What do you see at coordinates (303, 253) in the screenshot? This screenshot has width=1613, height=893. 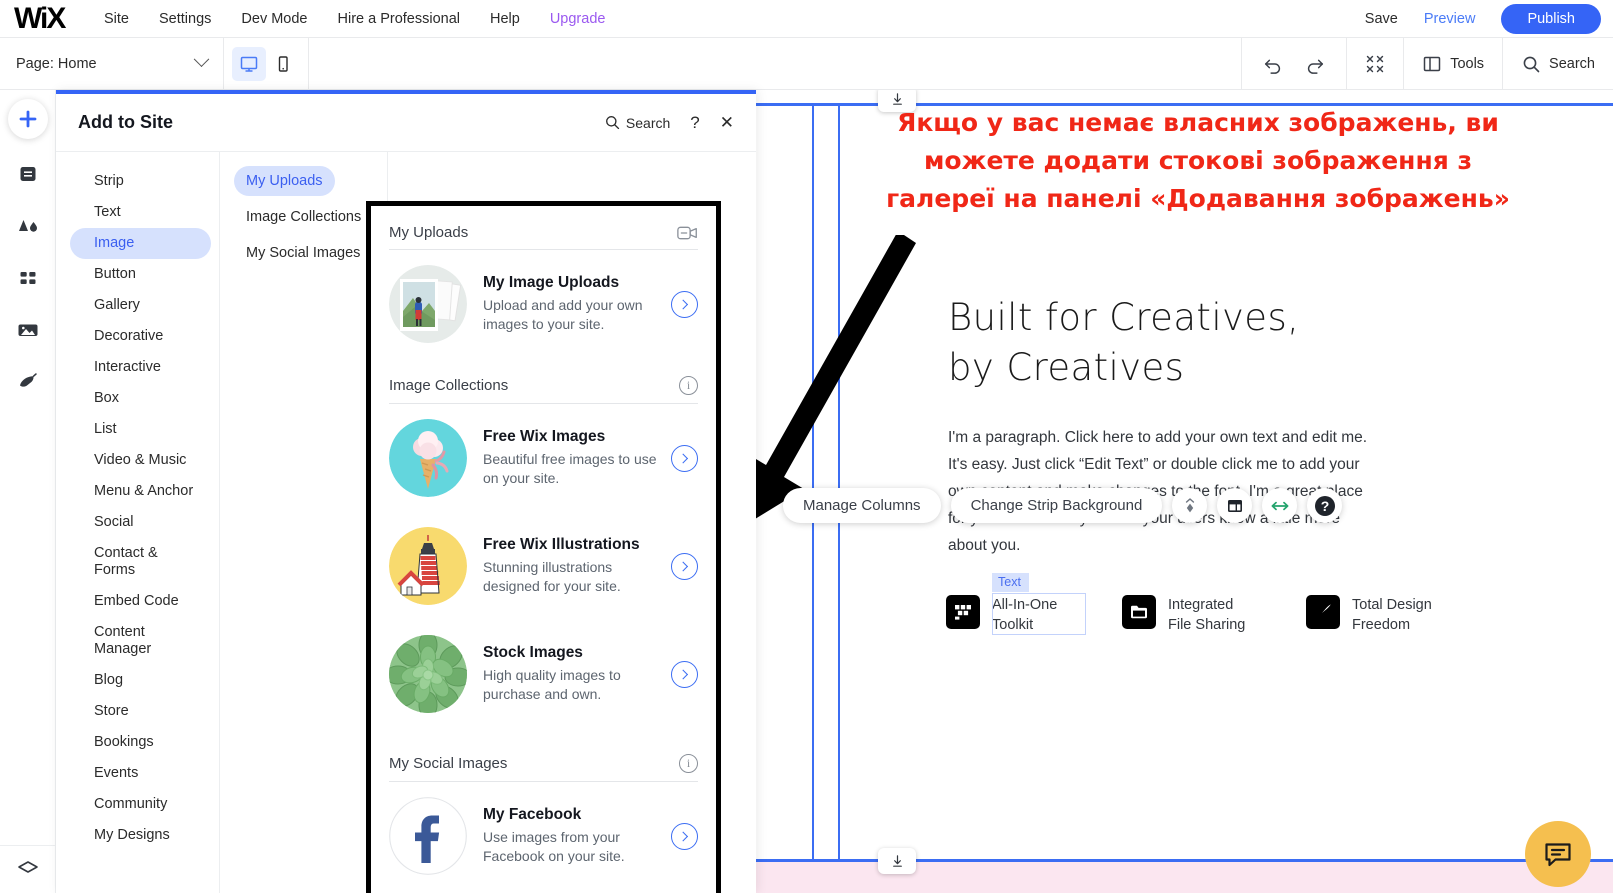 I see `subcategory-my-social-images: My Social Images` at bounding box center [303, 253].